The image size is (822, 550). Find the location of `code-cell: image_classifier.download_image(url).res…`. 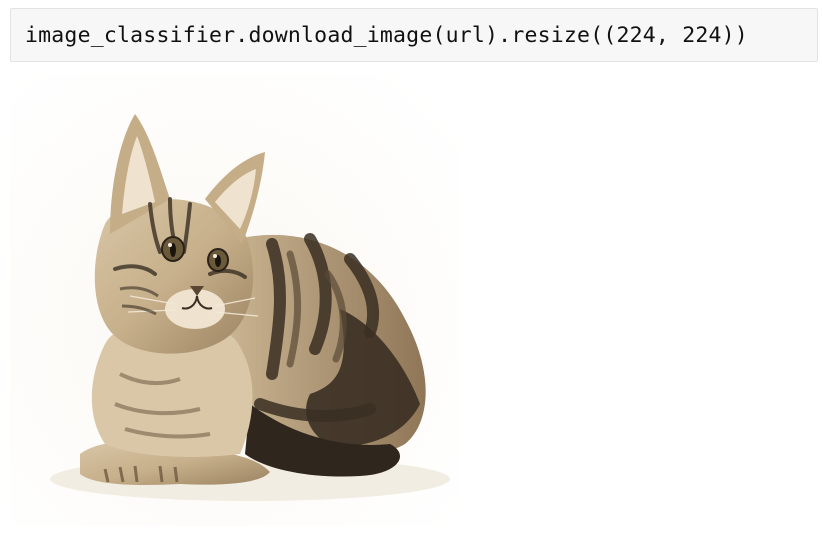

code-cell: image_classifier.download_image(url).res… is located at coordinates (414, 35).